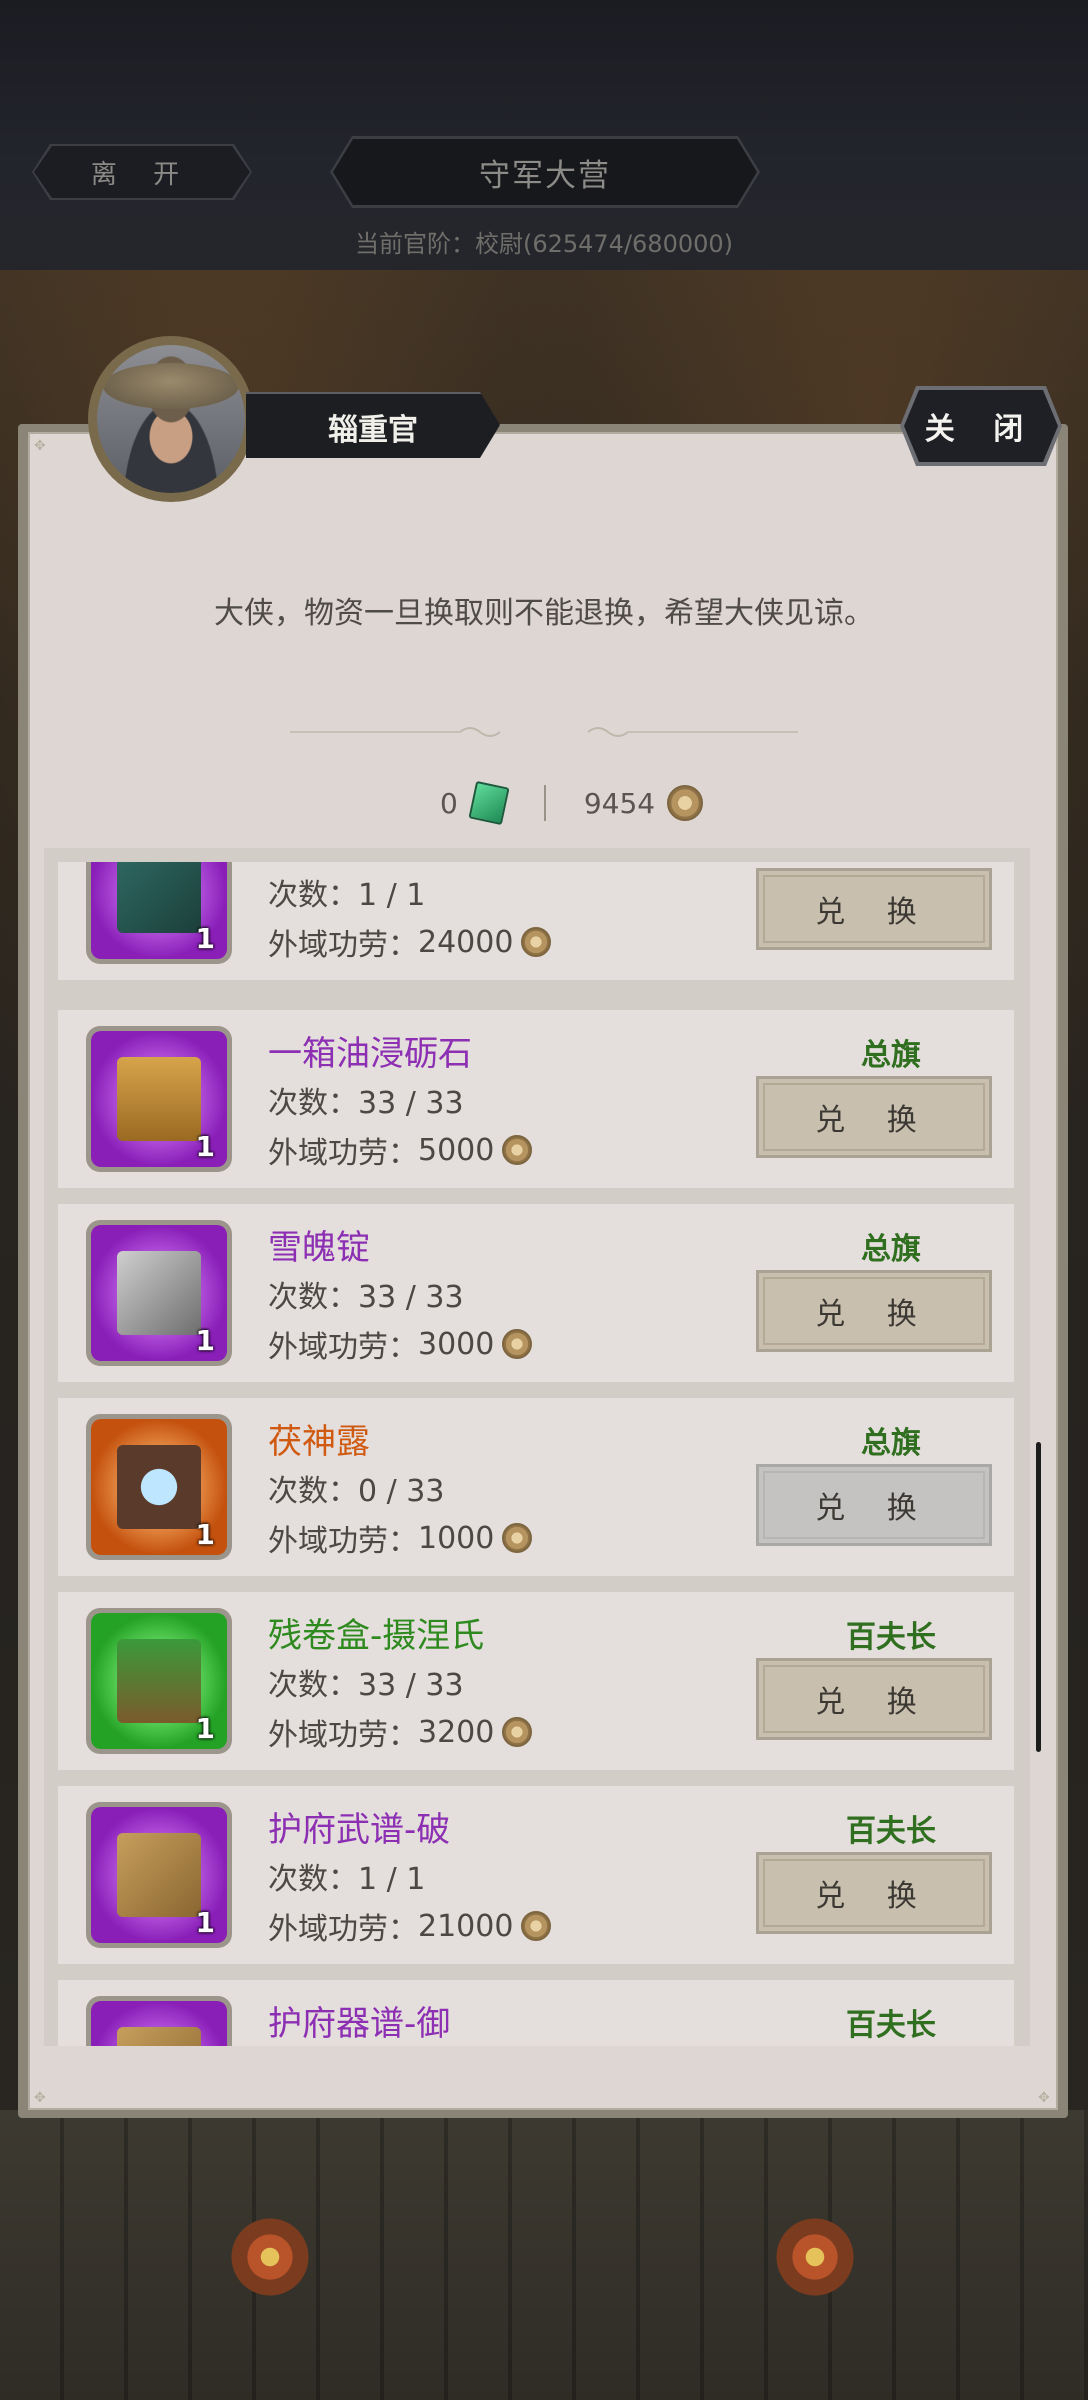 The width and height of the screenshot is (1088, 2400). I want to click on currency-separator, so click(544, 803).